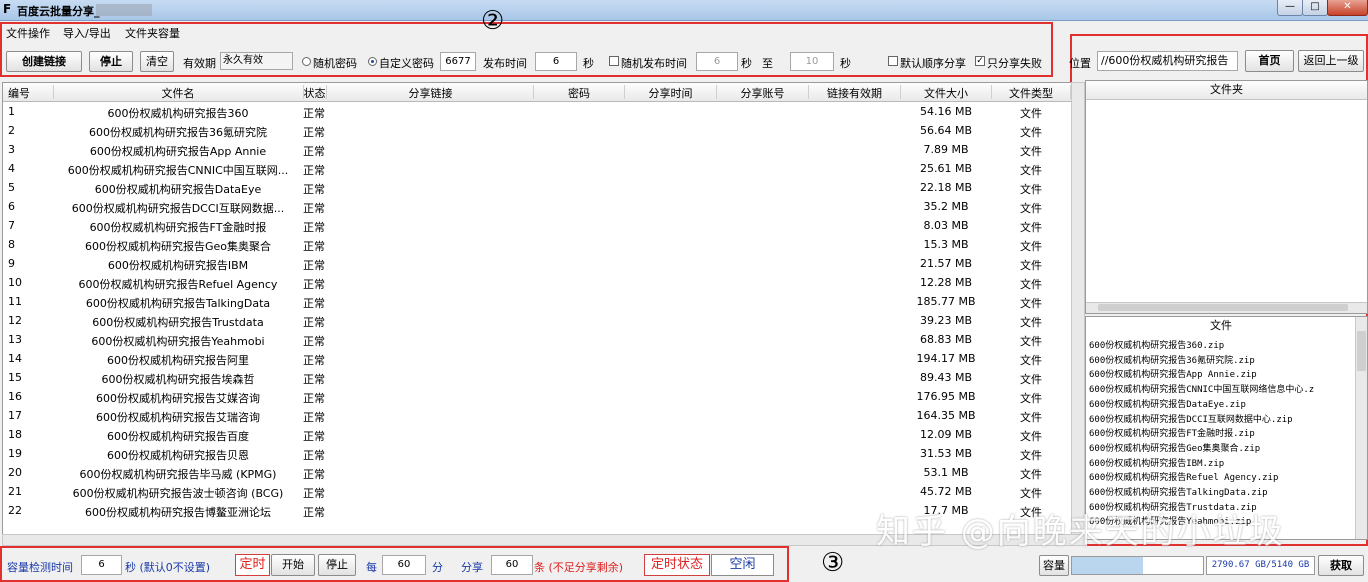 Image resolution: width=1368 pixels, height=582 pixels. What do you see at coordinates (178, 417) in the screenshot?
I see `cell-filename: 600份权威机构研究报告艾瑞咨询` at bounding box center [178, 417].